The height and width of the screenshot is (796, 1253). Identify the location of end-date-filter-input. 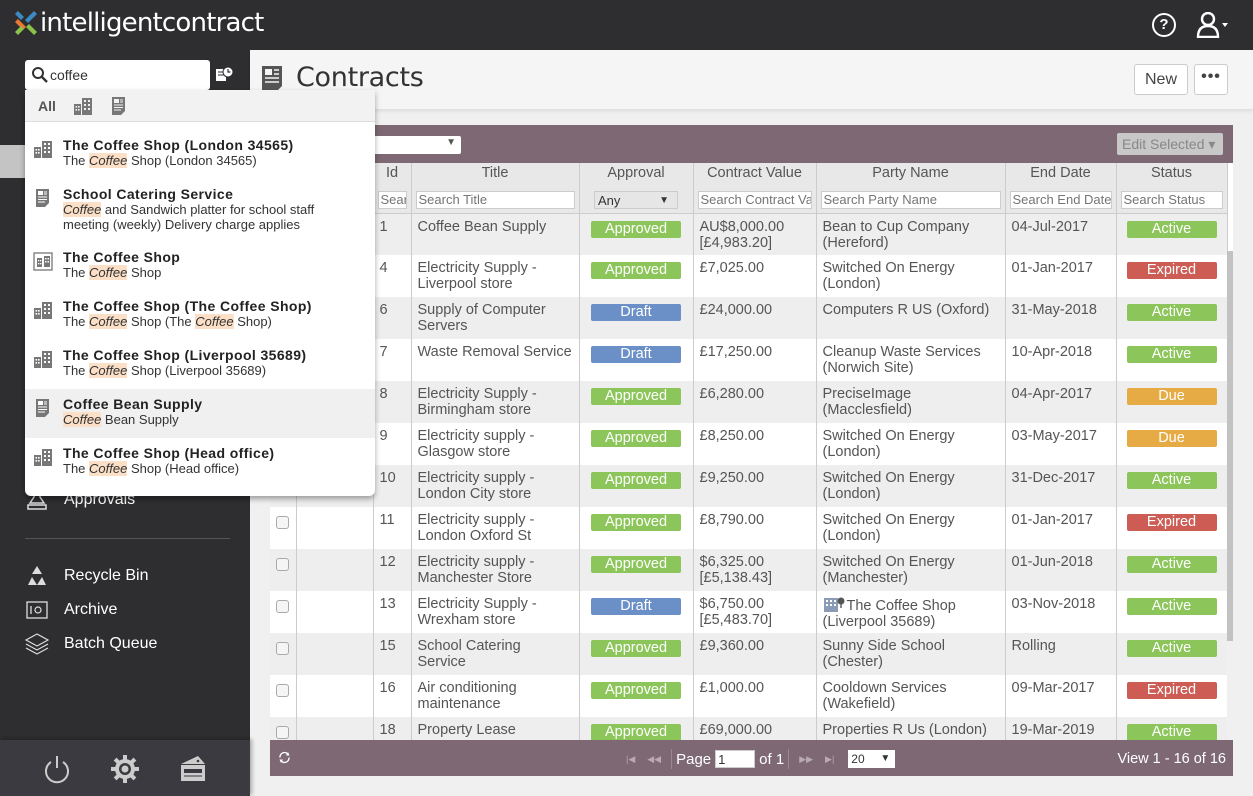
(1060, 199).